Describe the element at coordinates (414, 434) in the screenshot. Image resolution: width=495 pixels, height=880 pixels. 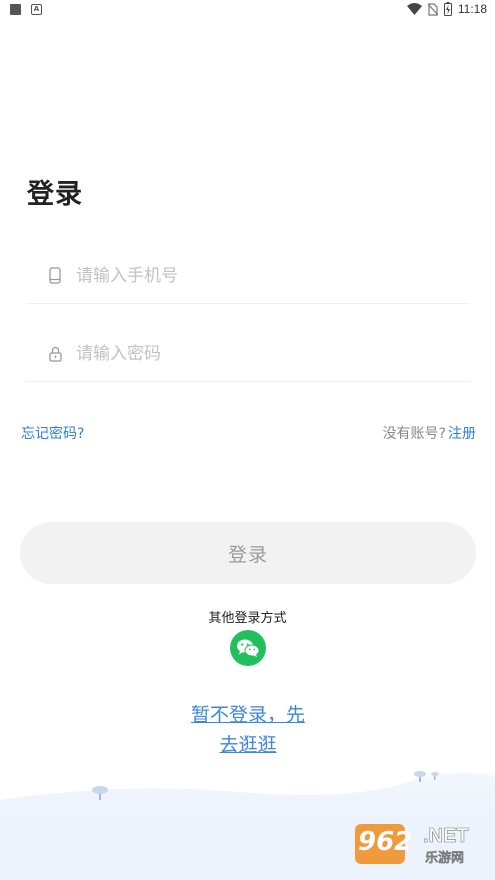
I see `no-account-label: 没有账号?` at that location.